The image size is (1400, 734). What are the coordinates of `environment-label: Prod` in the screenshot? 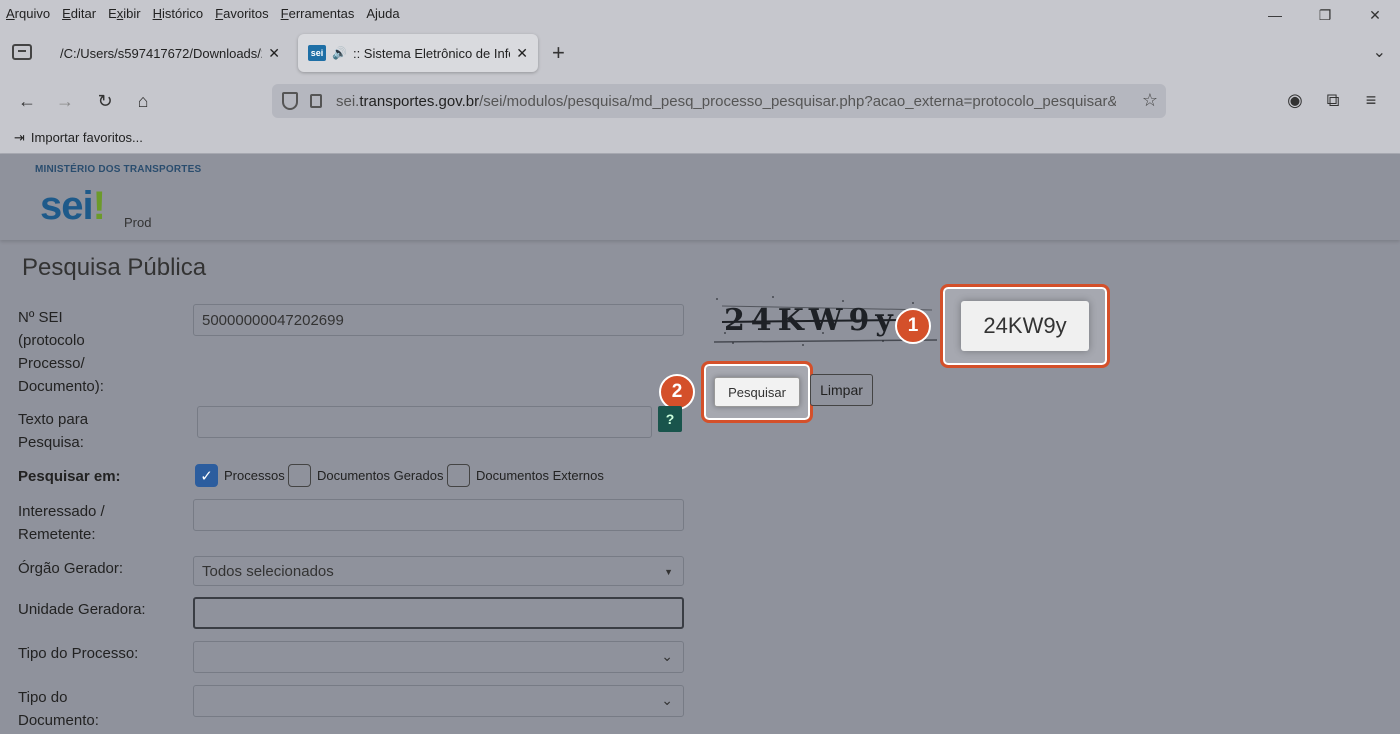 It's located at (138, 222).